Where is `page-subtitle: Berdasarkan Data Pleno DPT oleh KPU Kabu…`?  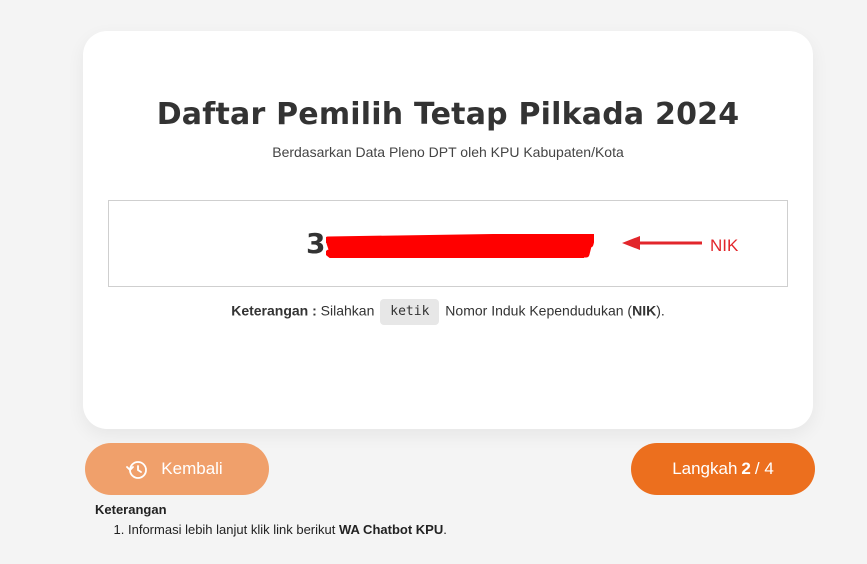
page-subtitle: Berdasarkan Data Pleno DPT oleh KPU Kabu… is located at coordinates (448, 152).